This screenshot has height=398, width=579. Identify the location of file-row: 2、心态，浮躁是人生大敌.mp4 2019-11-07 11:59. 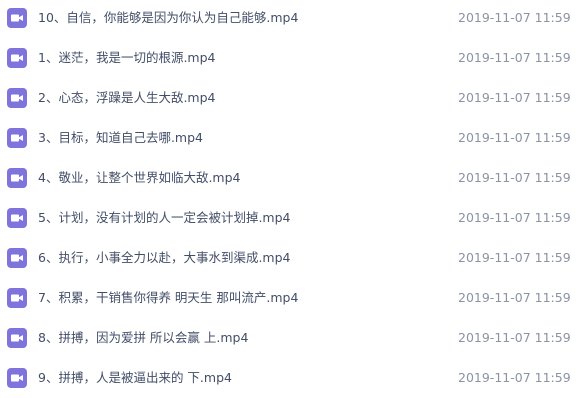
(289, 98).